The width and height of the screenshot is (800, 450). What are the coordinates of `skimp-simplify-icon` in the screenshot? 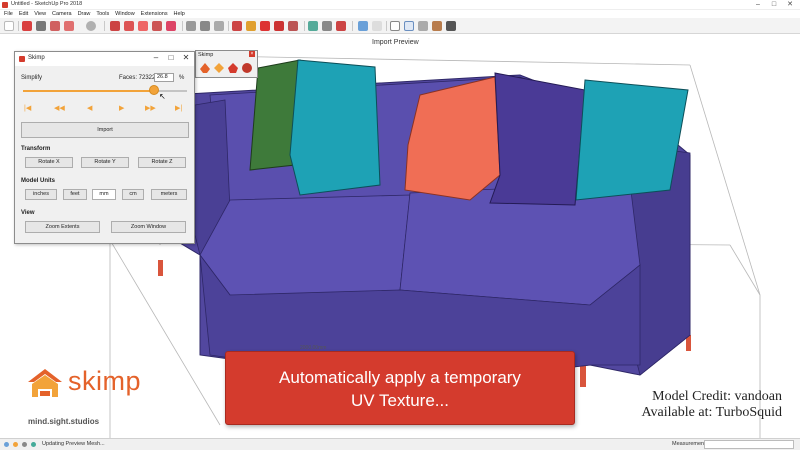 It's located at (219, 68).